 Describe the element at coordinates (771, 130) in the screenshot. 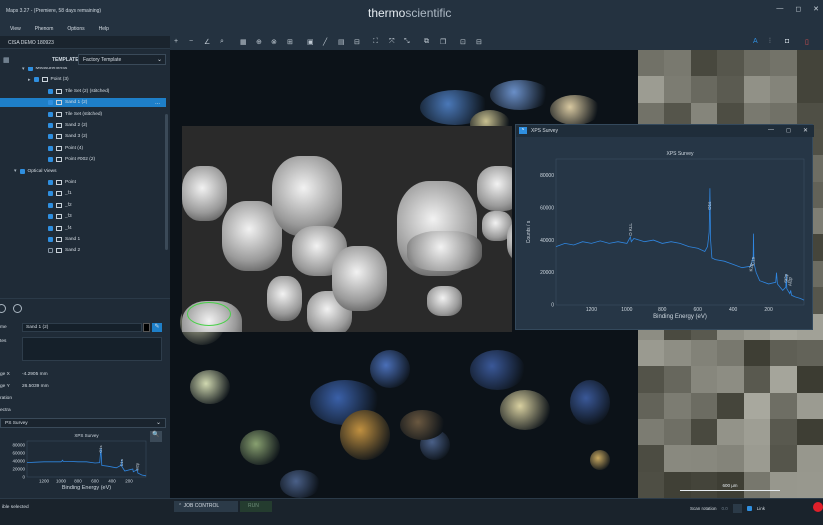

I see `xps-minimize-button: —` at that location.